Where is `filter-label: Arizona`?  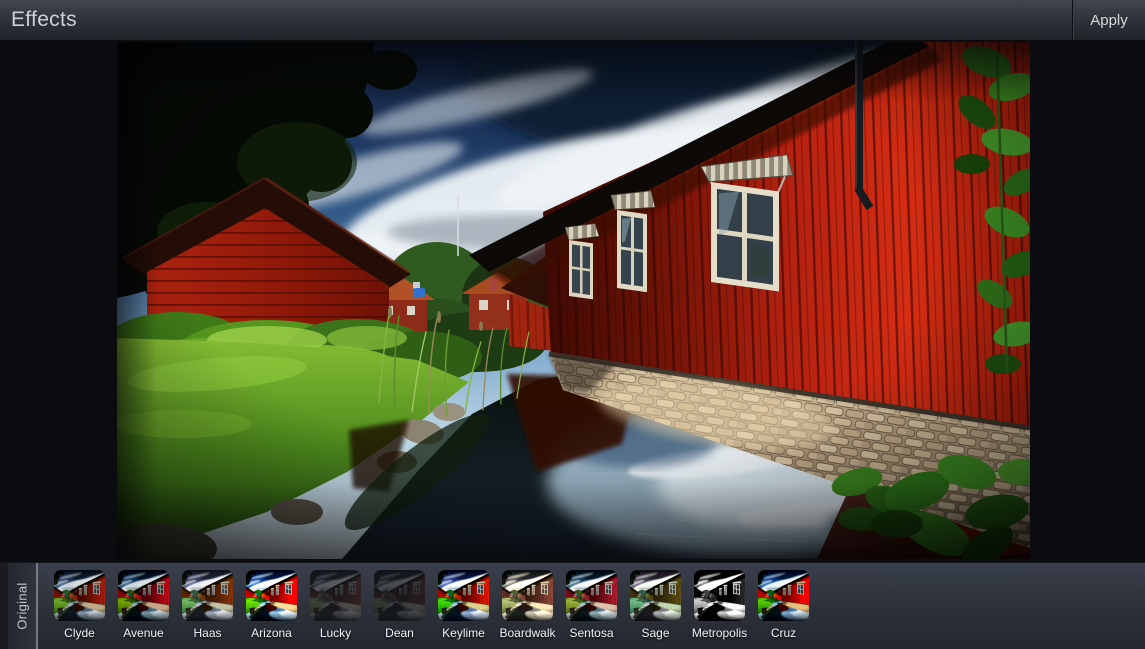 filter-label: Arizona is located at coordinates (271, 633).